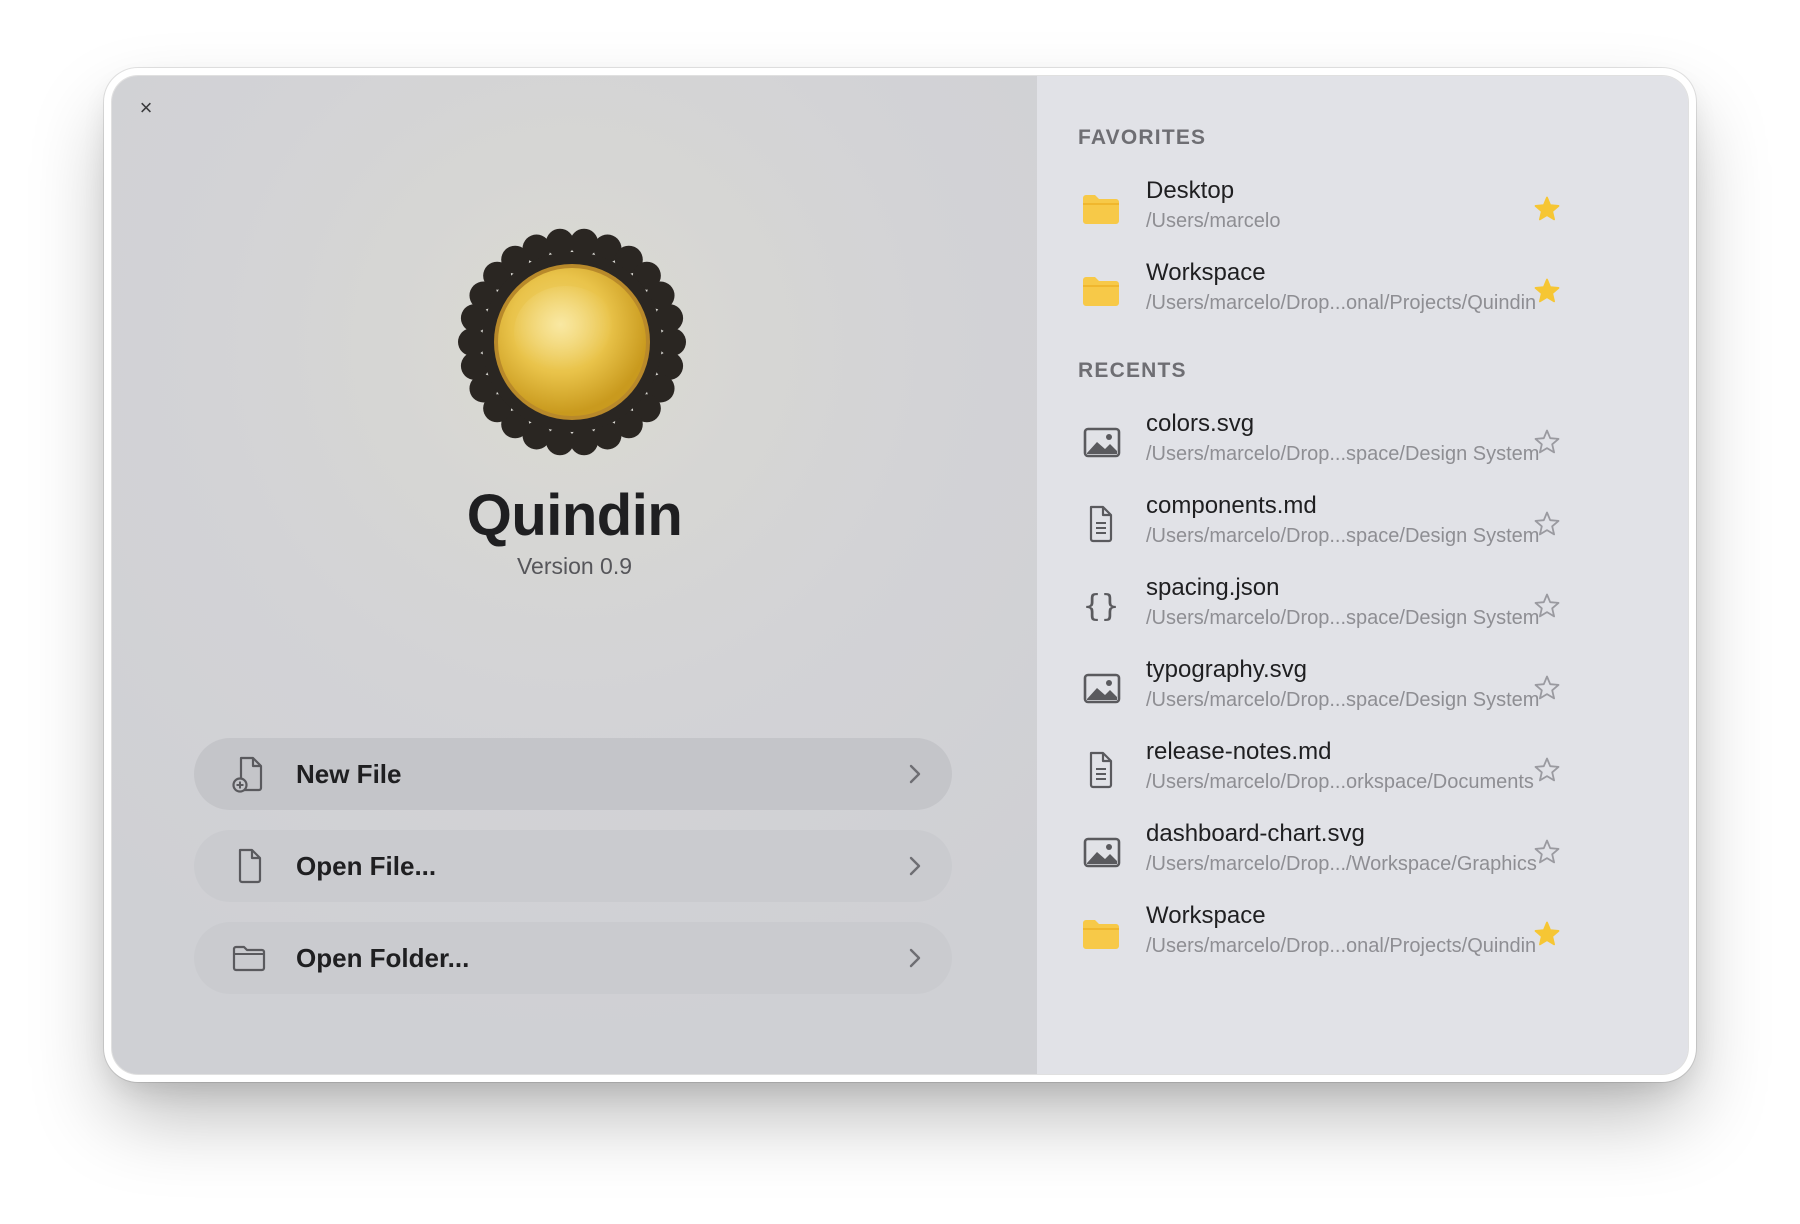 The width and height of the screenshot is (1800, 1224). I want to click on close-button: ×, so click(146, 108).